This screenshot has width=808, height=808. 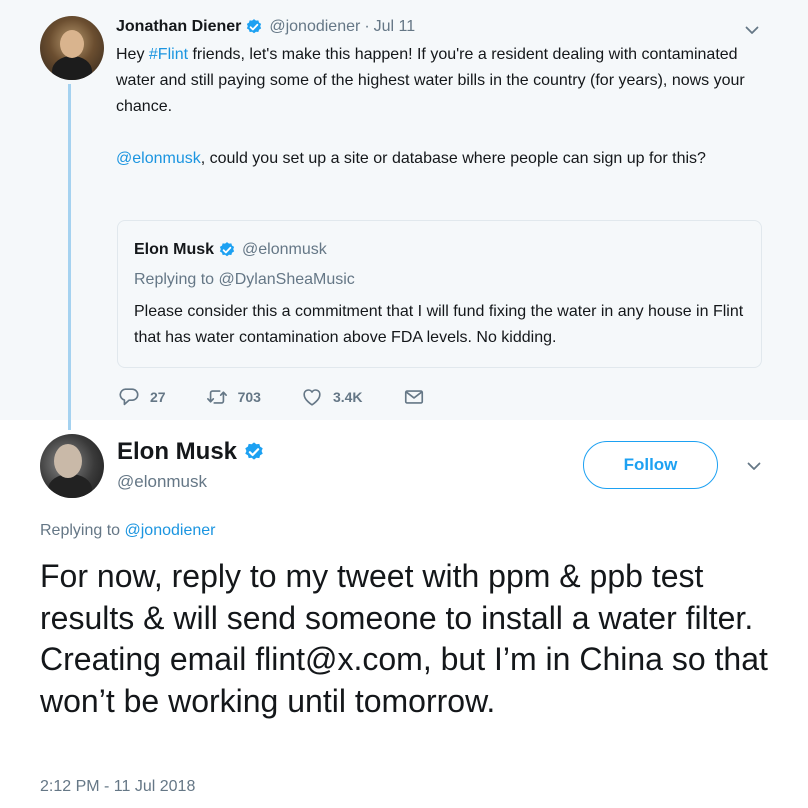 I want to click on tweet-timestamp: 2:12 PM - 11 Jul 2018, so click(x=117, y=787).